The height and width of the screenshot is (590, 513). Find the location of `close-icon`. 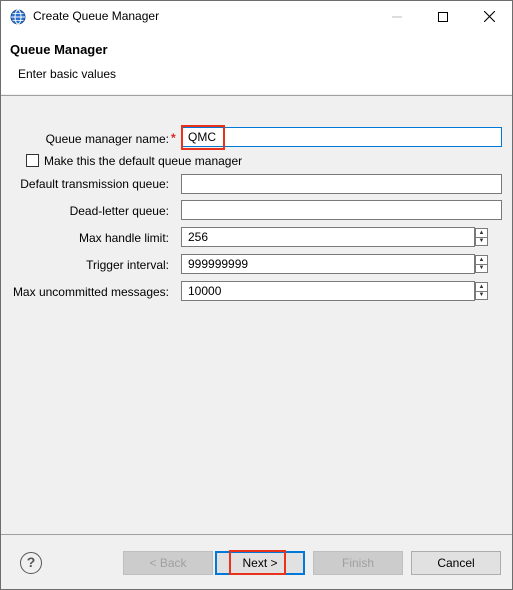

close-icon is located at coordinates (489, 16).